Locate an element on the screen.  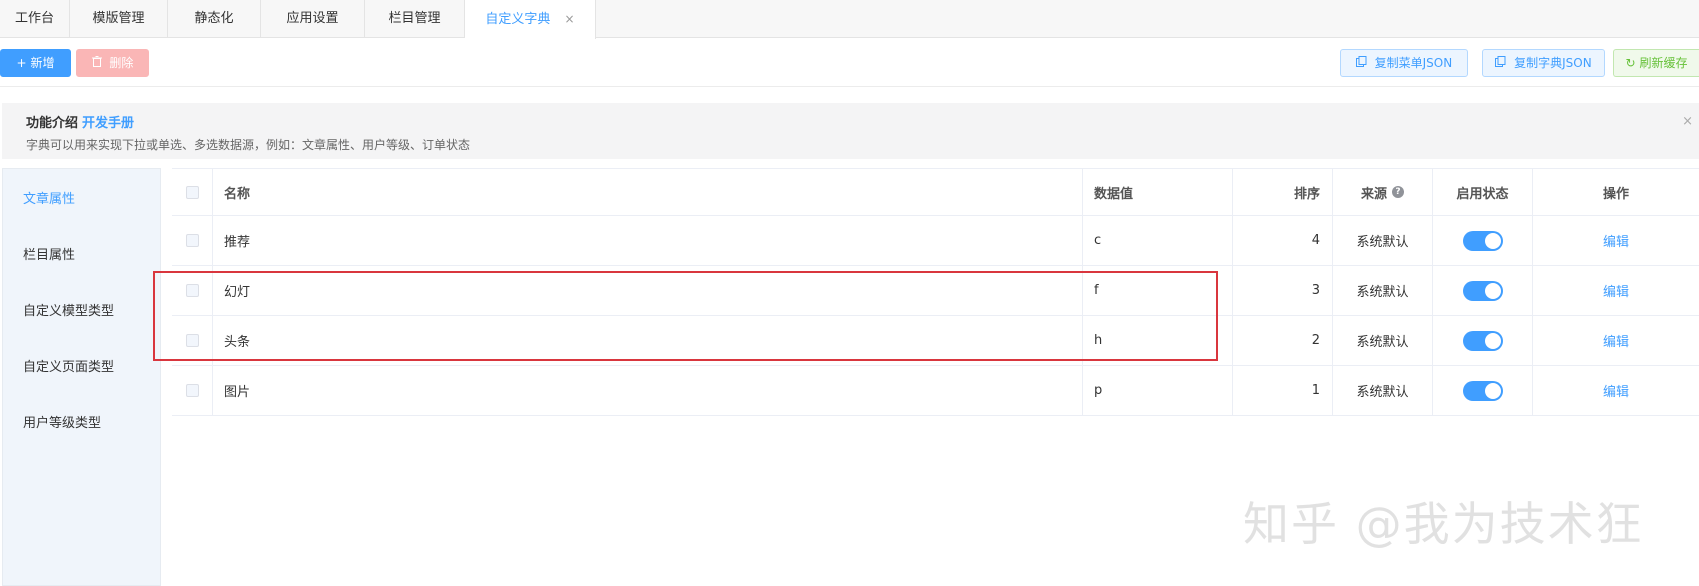
tab-label: 模版管理 is located at coordinates (118, 18).